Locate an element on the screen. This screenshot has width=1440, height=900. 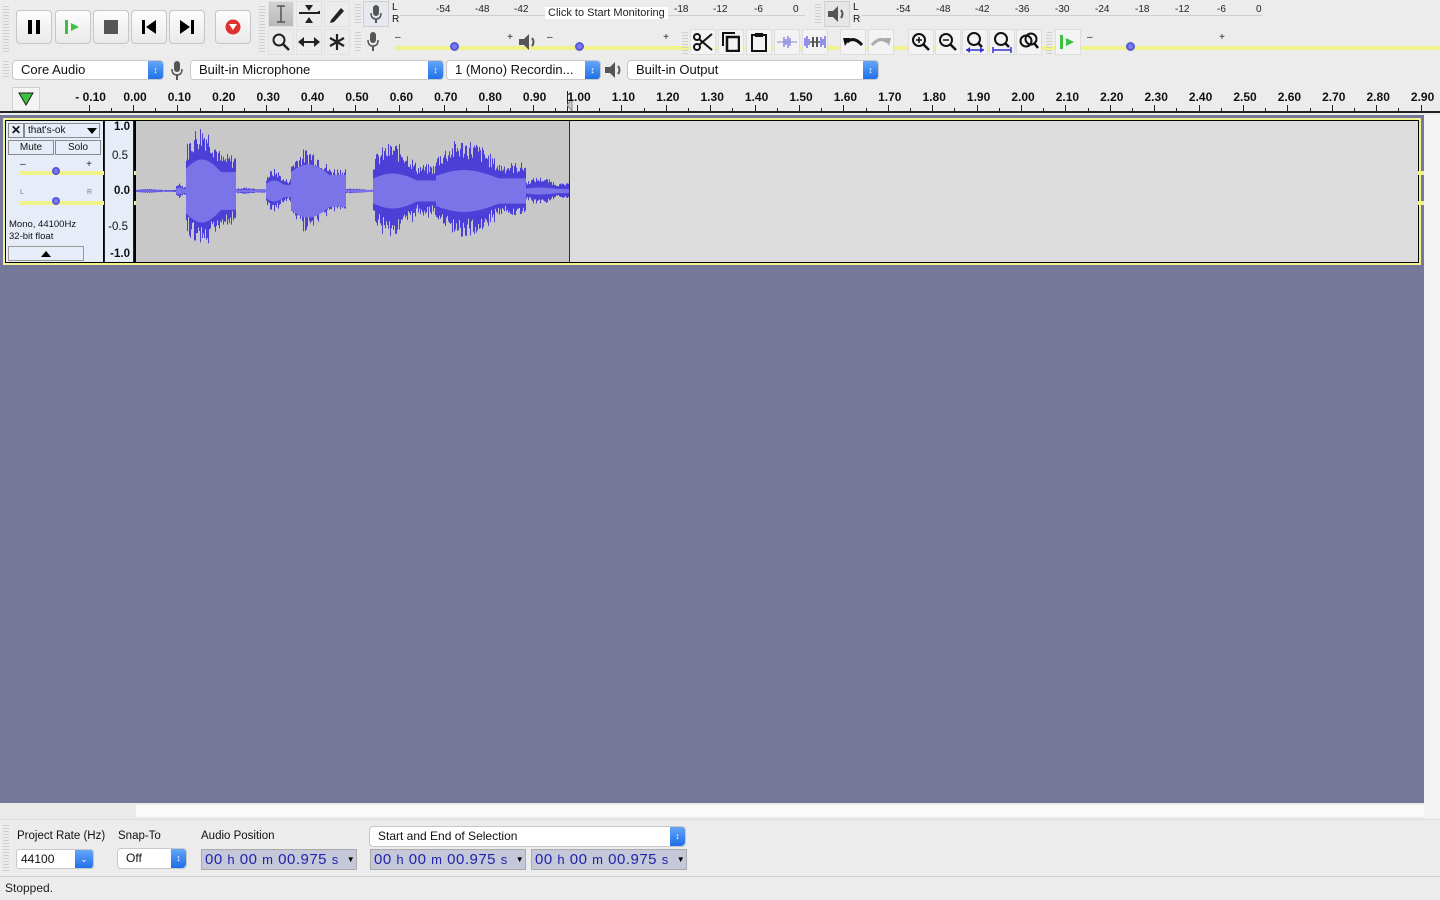
playback-meter-button is located at coordinates (837, 14).